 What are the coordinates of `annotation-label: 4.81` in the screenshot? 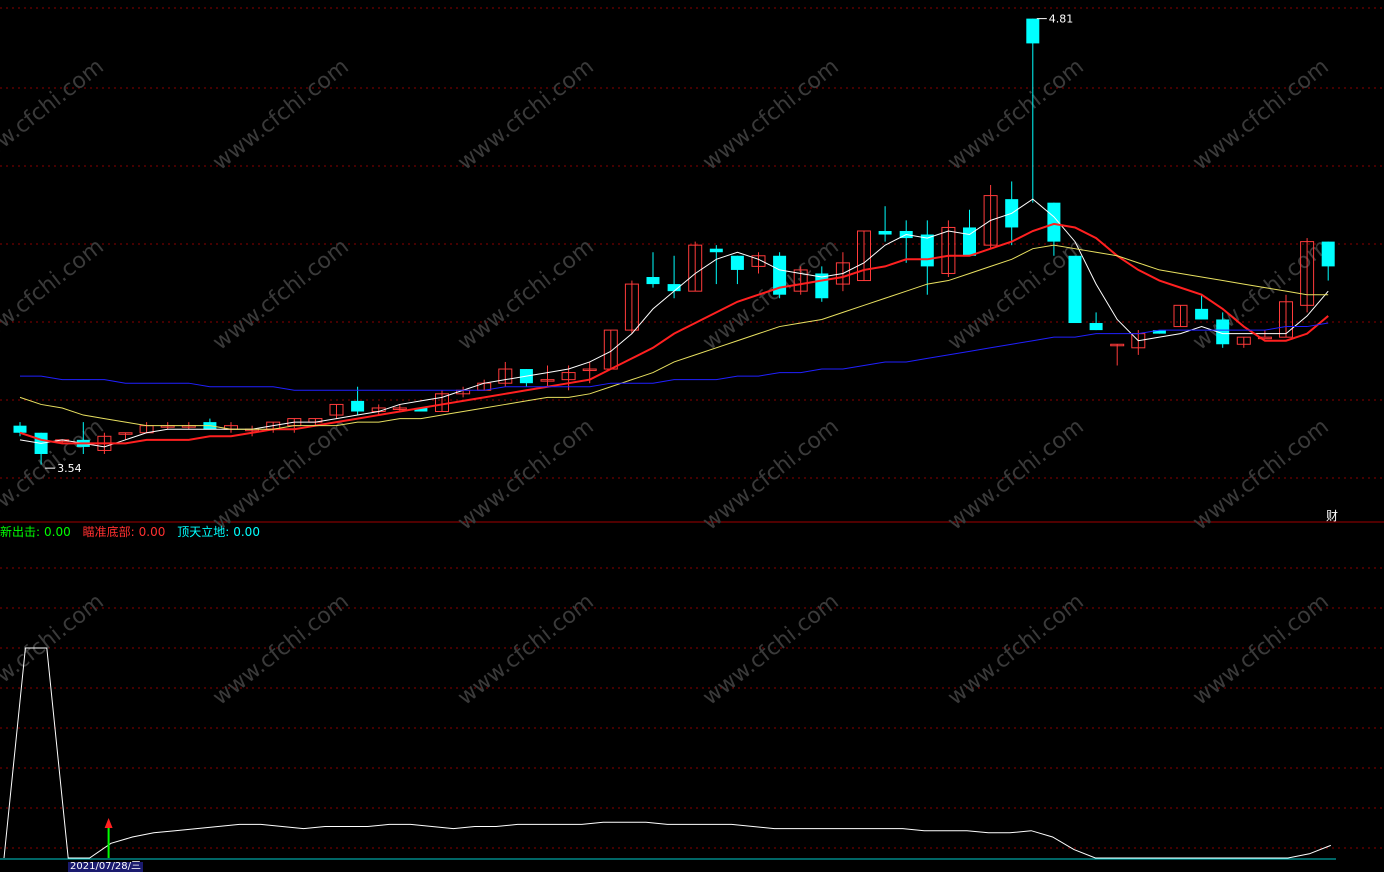 It's located at (1061, 19).